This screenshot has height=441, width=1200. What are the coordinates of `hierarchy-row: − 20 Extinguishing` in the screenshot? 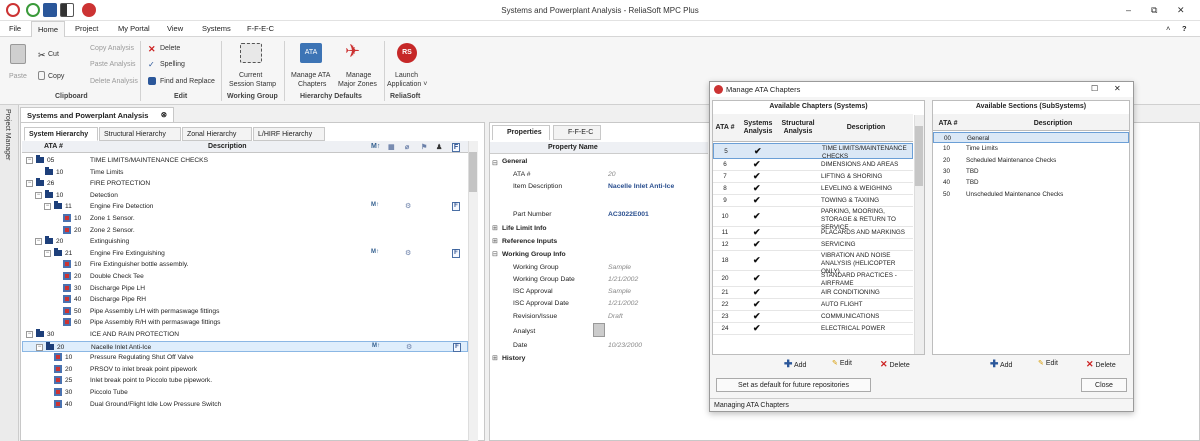 It's located at (245, 242).